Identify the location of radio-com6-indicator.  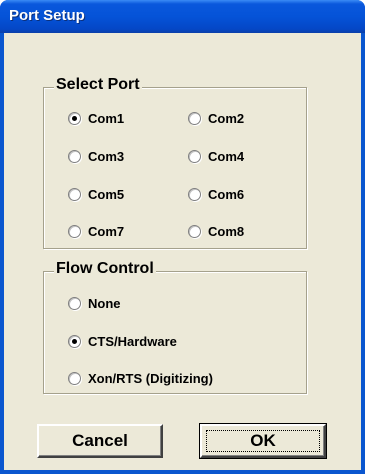
(194, 194).